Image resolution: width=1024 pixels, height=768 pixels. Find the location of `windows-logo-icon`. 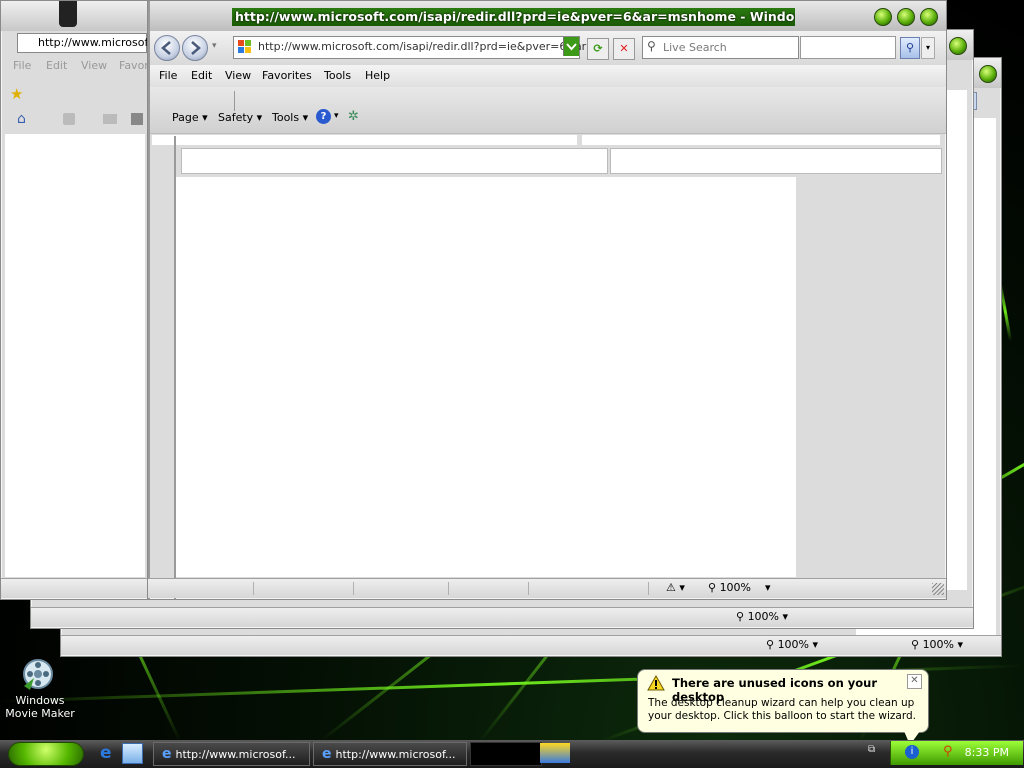

windows-logo-icon is located at coordinates (244, 46).